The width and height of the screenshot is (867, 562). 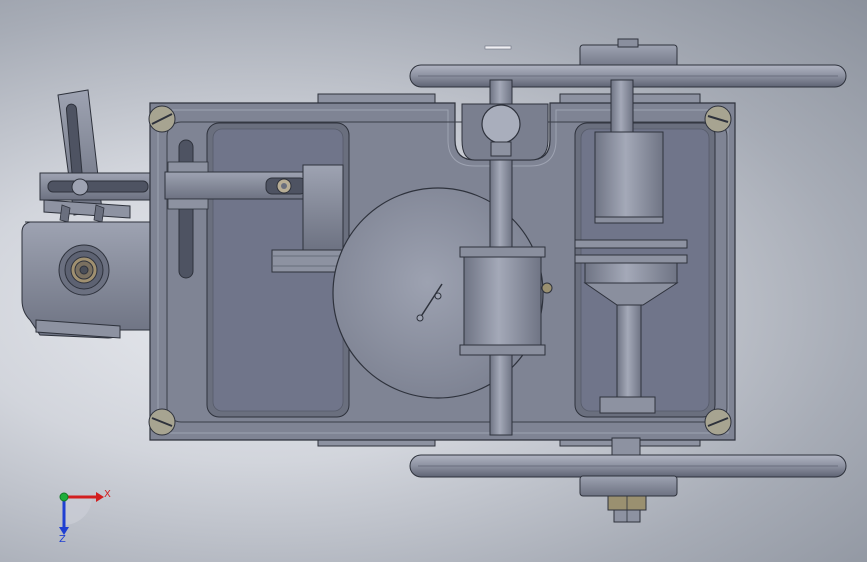 What do you see at coordinates (162, 119) in the screenshot?
I see `screw-top-left` at bounding box center [162, 119].